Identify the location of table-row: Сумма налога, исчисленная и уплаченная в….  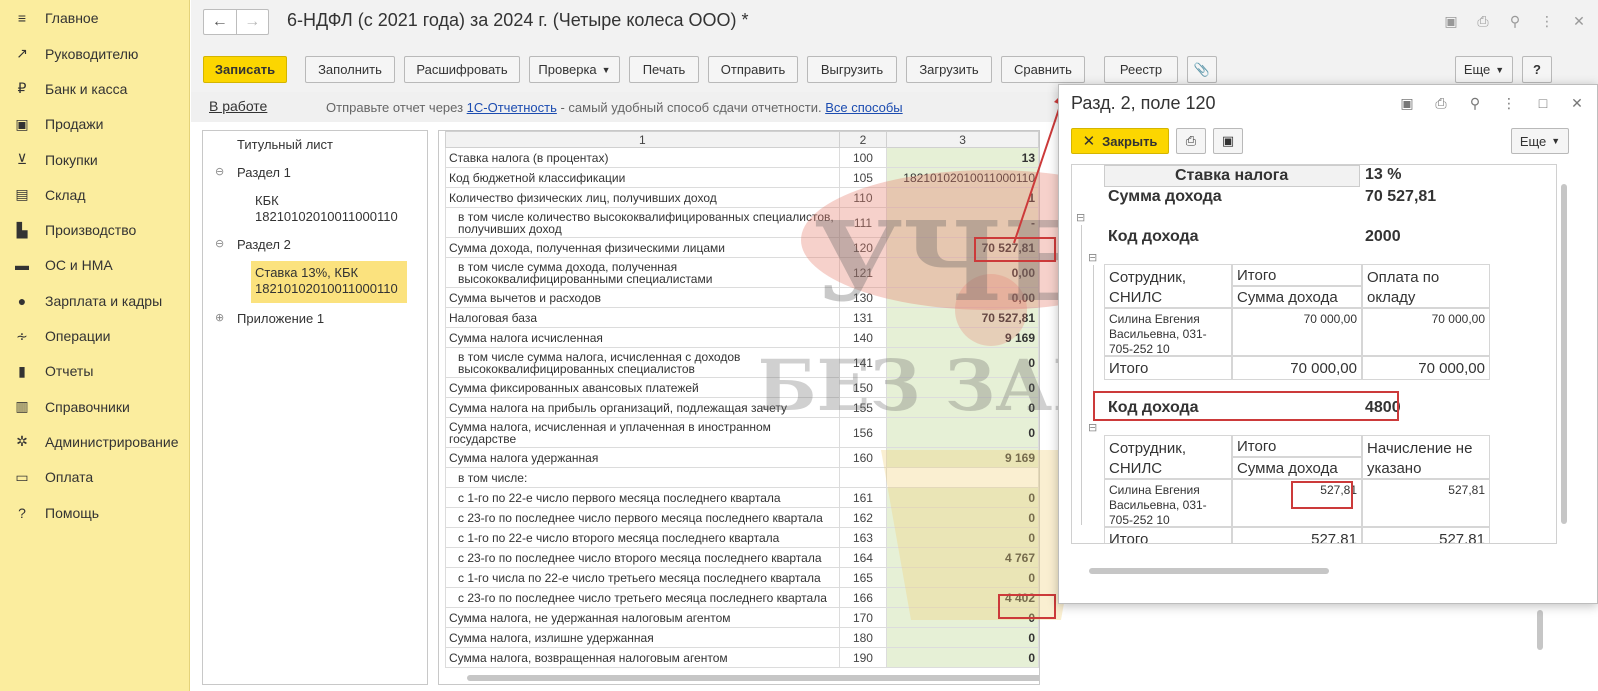
(742, 432).